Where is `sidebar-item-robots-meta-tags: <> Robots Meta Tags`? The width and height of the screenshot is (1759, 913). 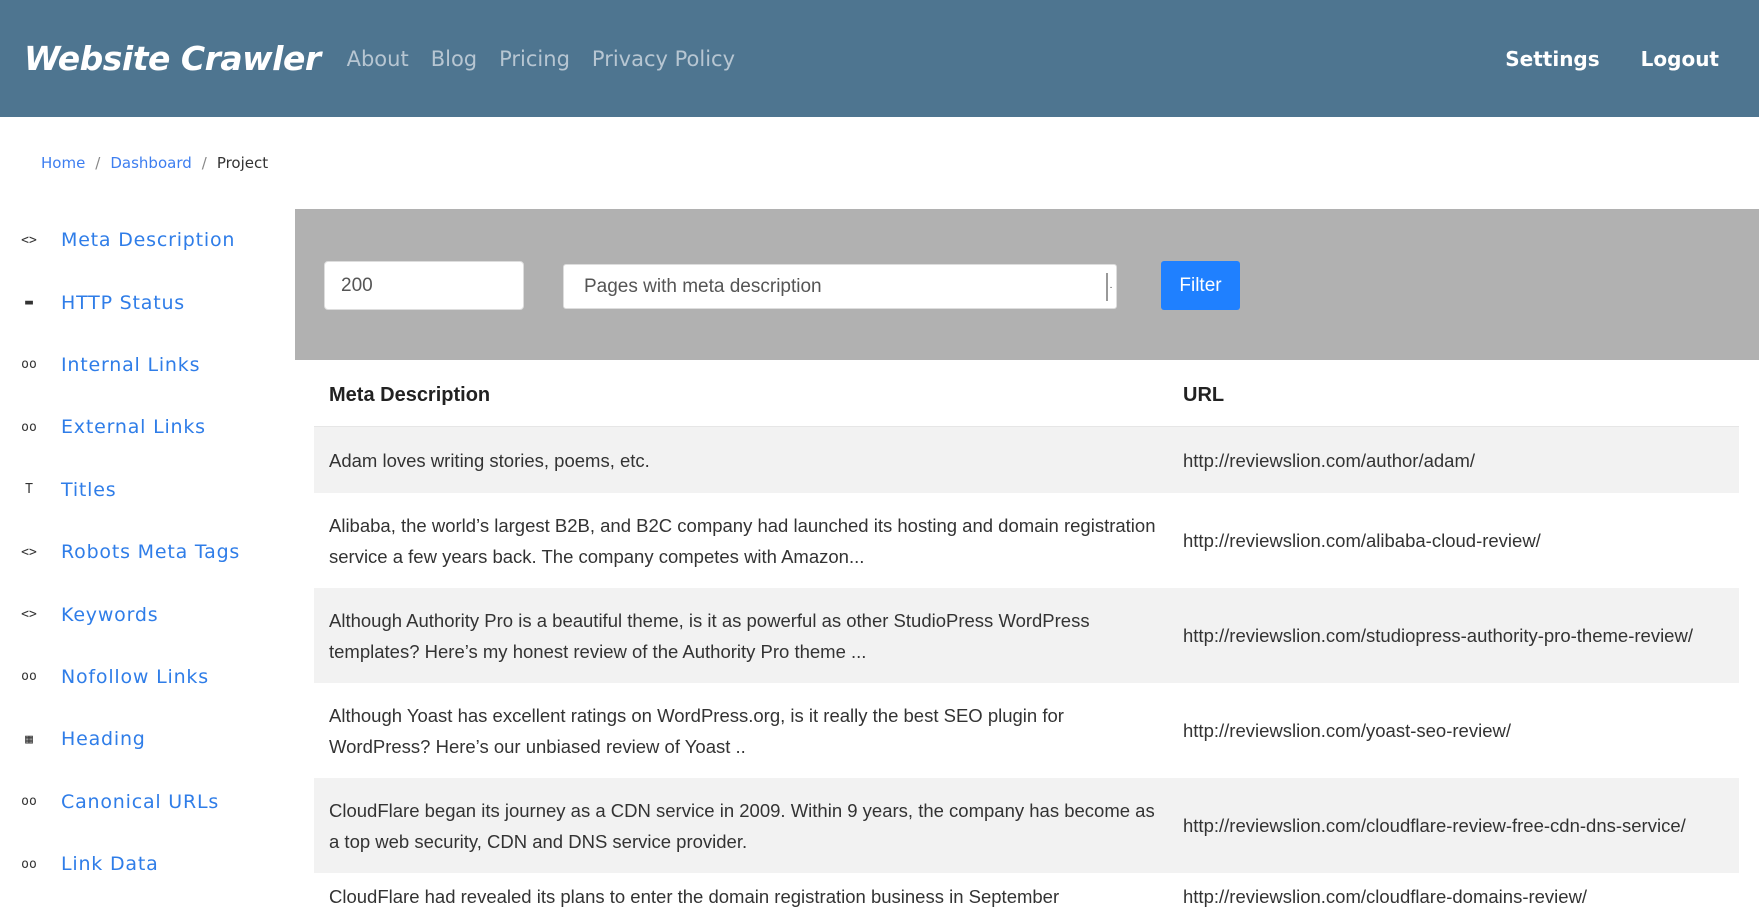
sidebar-item-robots-meta-tags: <> Robots Meta Tags is located at coordinates (146, 552).